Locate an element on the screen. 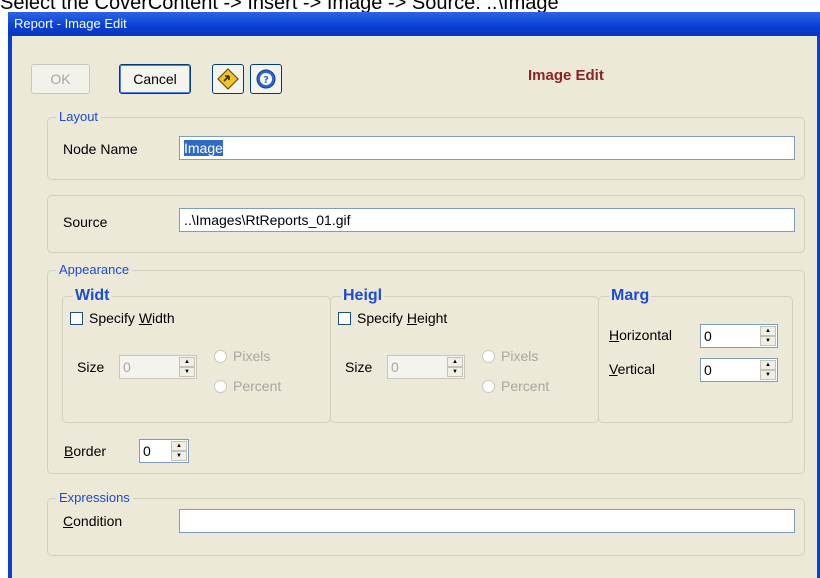 Image resolution: width=820 pixels, height=578 pixels. height-size-label: Size is located at coordinates (359, 367).